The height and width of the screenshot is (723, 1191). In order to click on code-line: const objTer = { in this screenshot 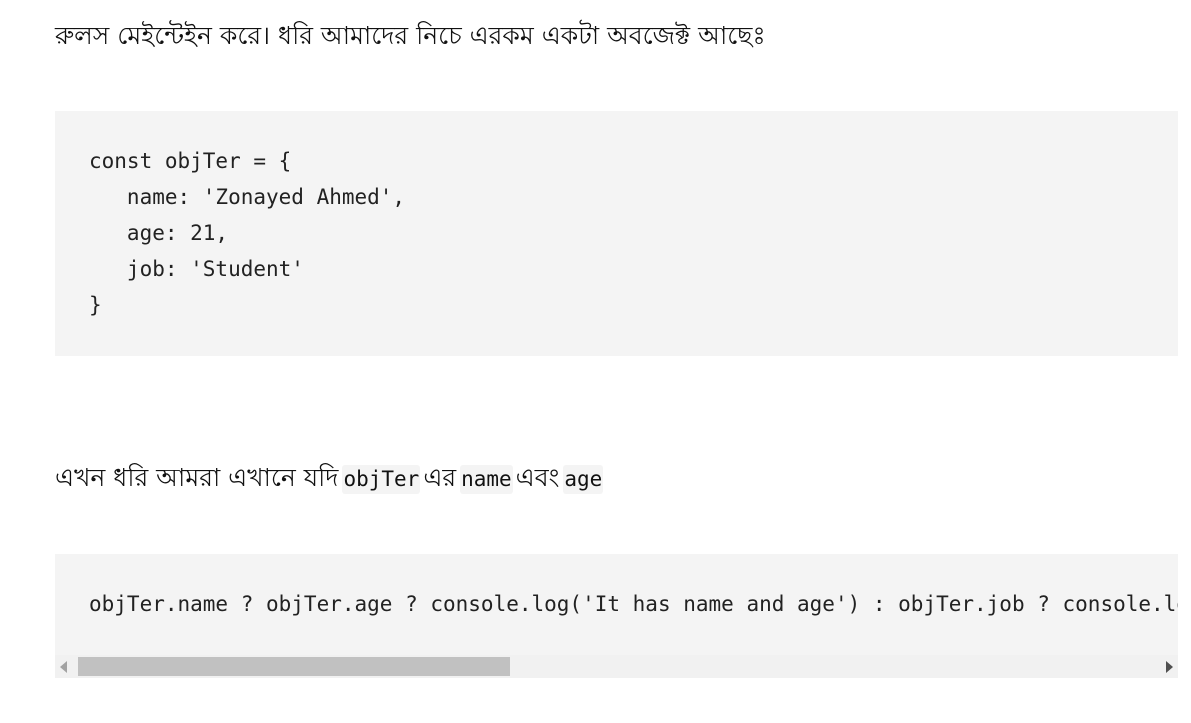, I will do `click(190, 161)`.